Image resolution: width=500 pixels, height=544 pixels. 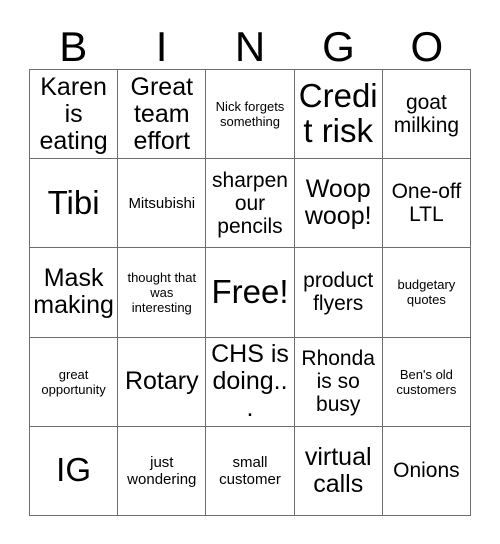 I want to click on bingo-cell-label: Karen is eating, so click(x=73, y=113).